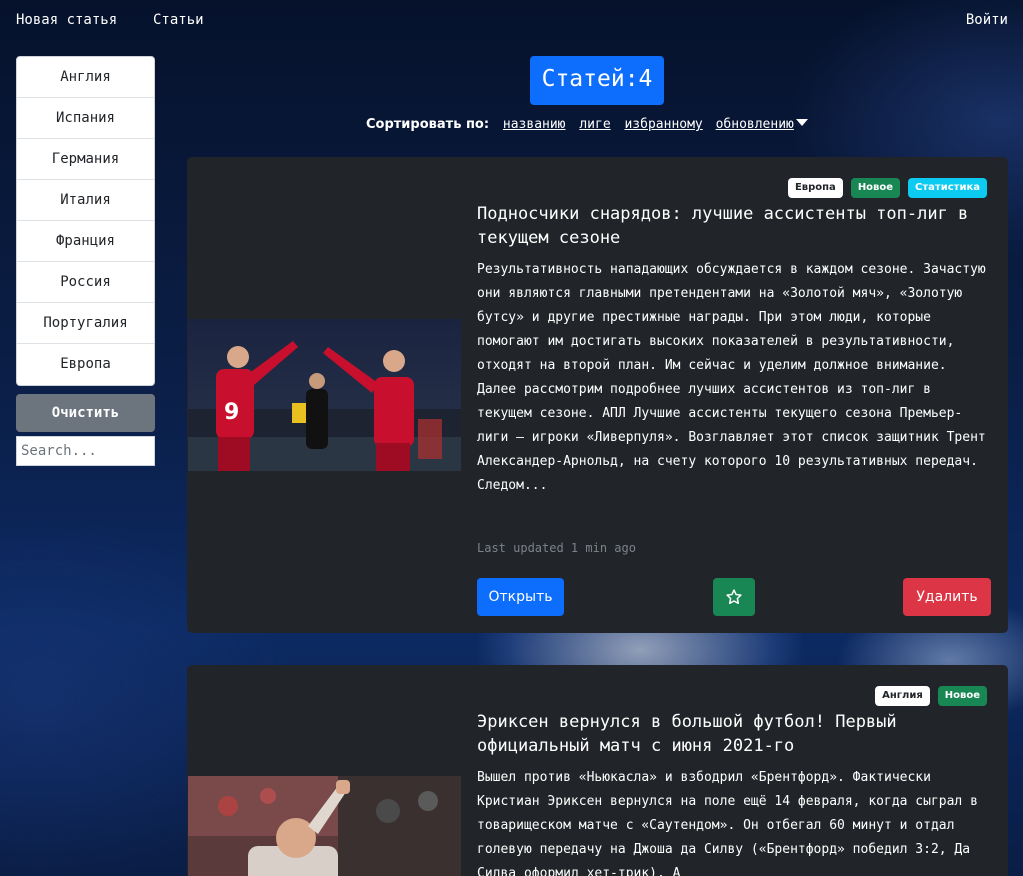  What do you see at coordinates (85, 323) in the screenshot?
I see `sidebar-item-portugal: Португалия` at bounding box center [85, 323].